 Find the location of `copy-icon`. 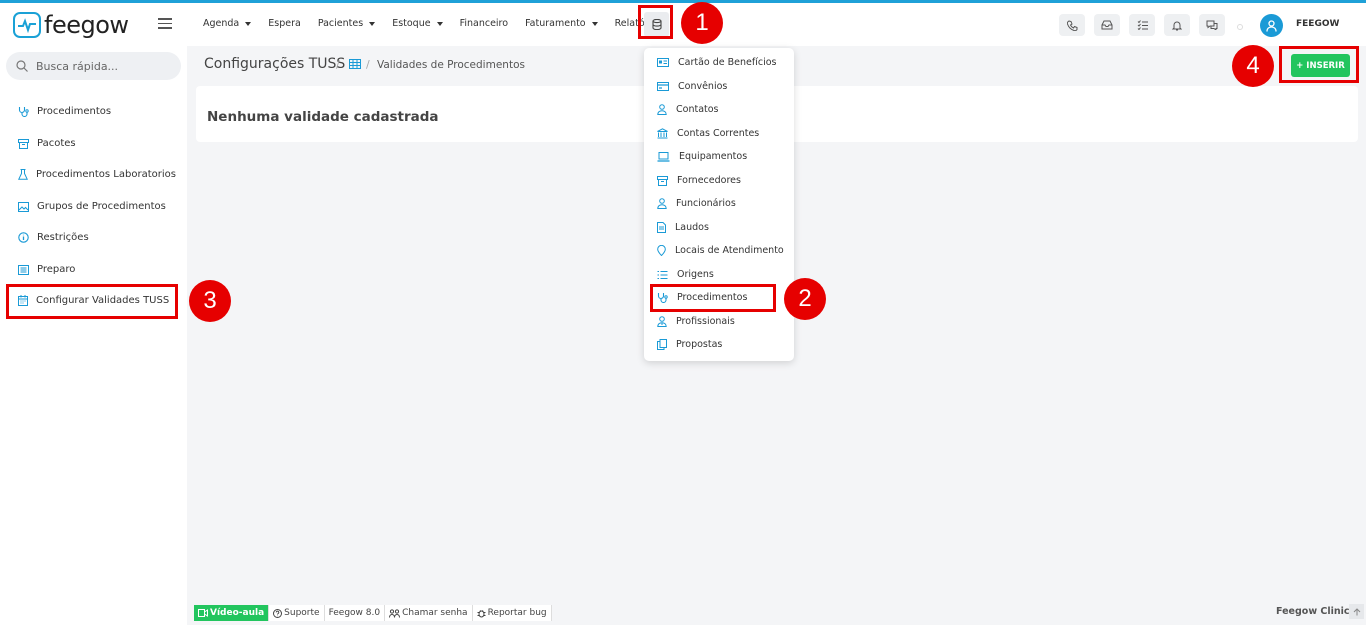

copy-icon is located at coordinates (662, 344).